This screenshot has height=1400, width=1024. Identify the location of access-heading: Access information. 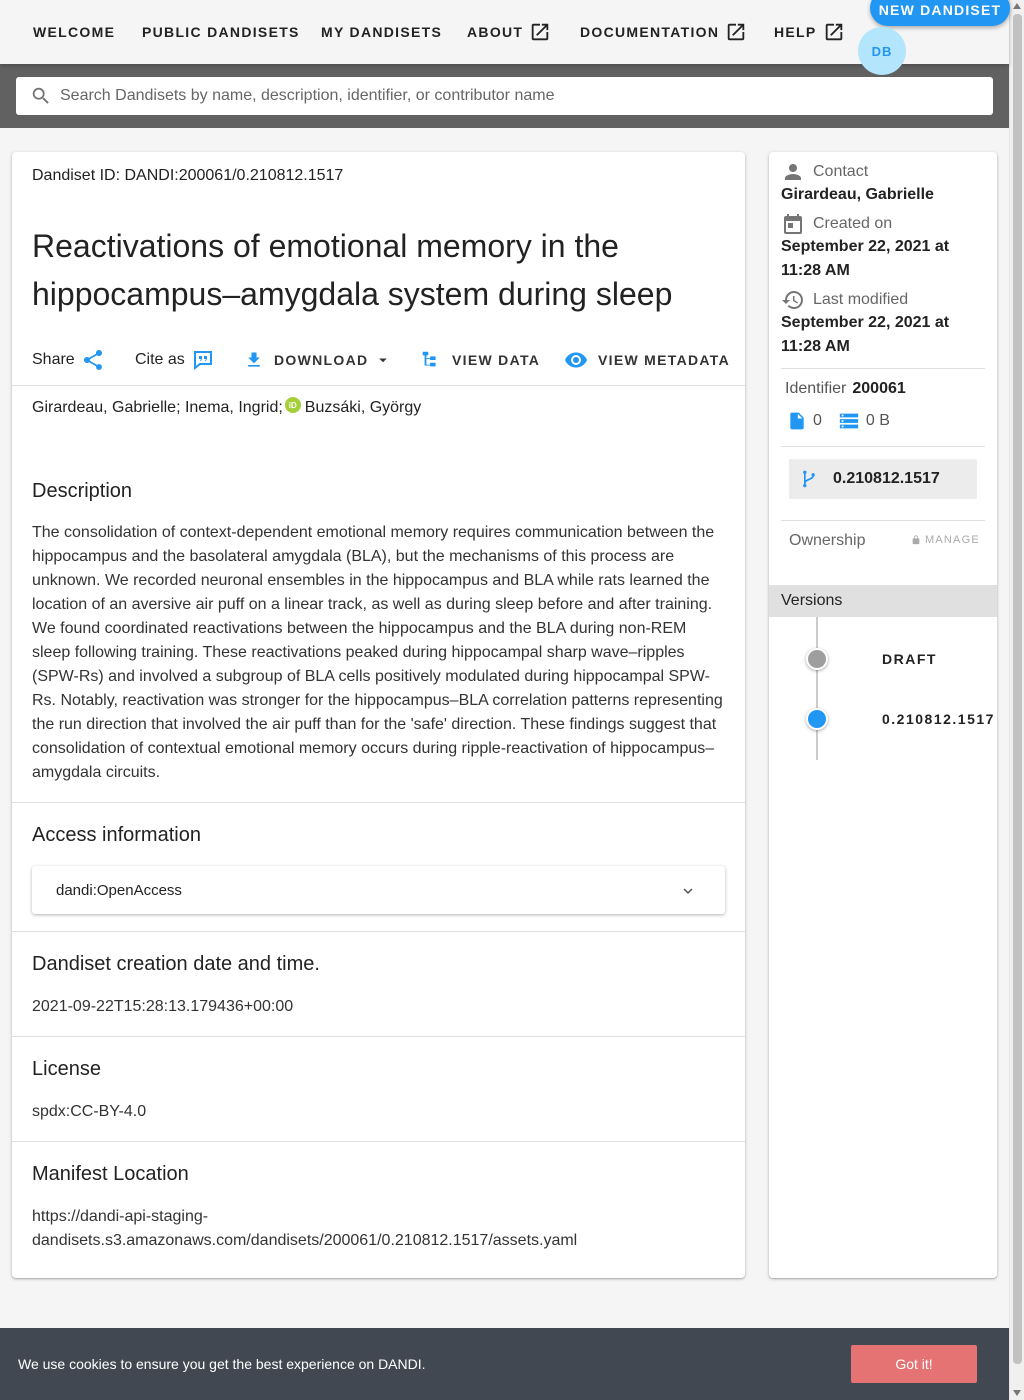
(116, 835).